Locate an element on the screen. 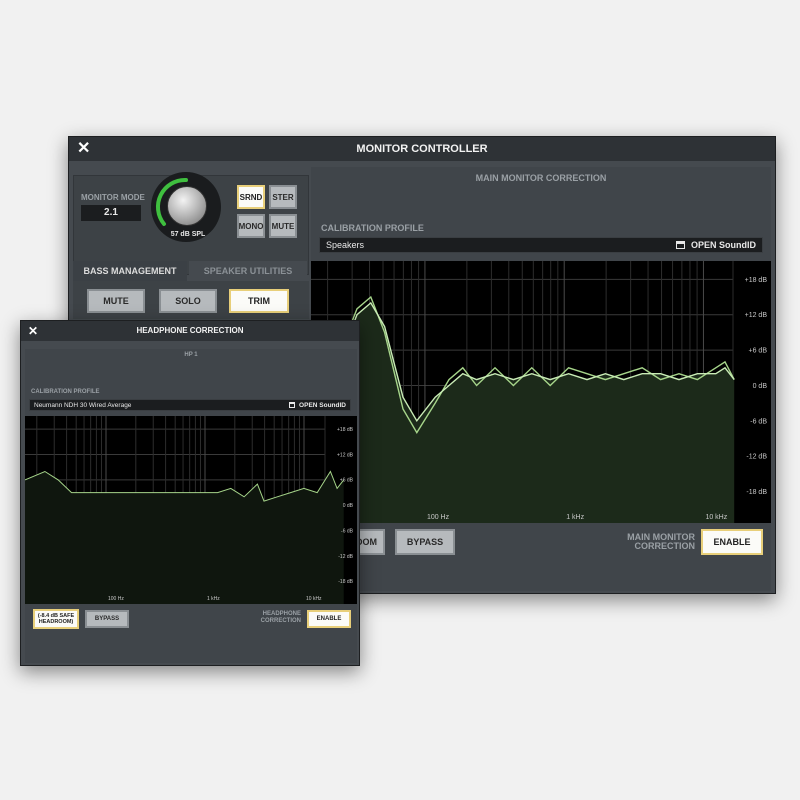 Image resolution: width=800 pixels, height=800 pixels. main-titlebar: ✕ MONITOR CONTROLLER is located at coordinates (422, 149).